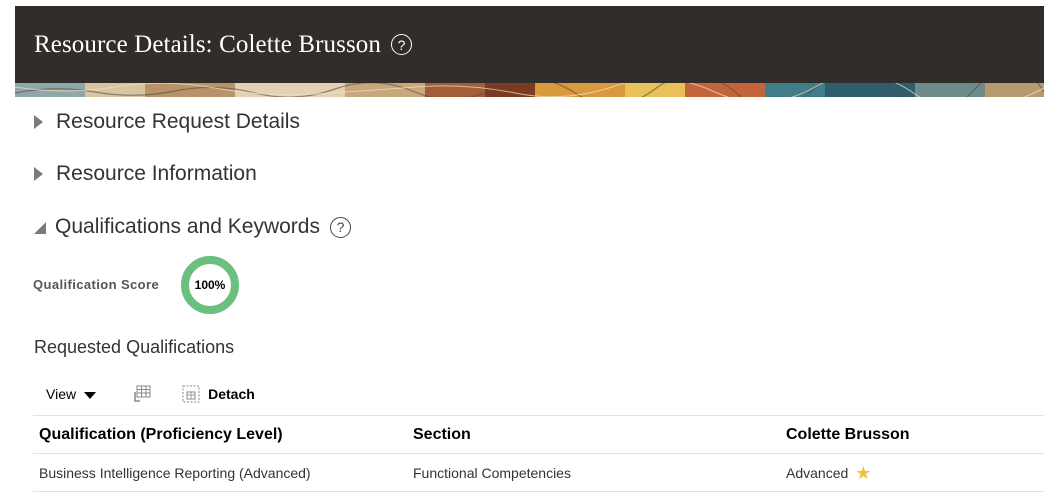  Describe the element at coordinates (61, 394) in the screenshot. I see `view-menu-label: View` at that location.